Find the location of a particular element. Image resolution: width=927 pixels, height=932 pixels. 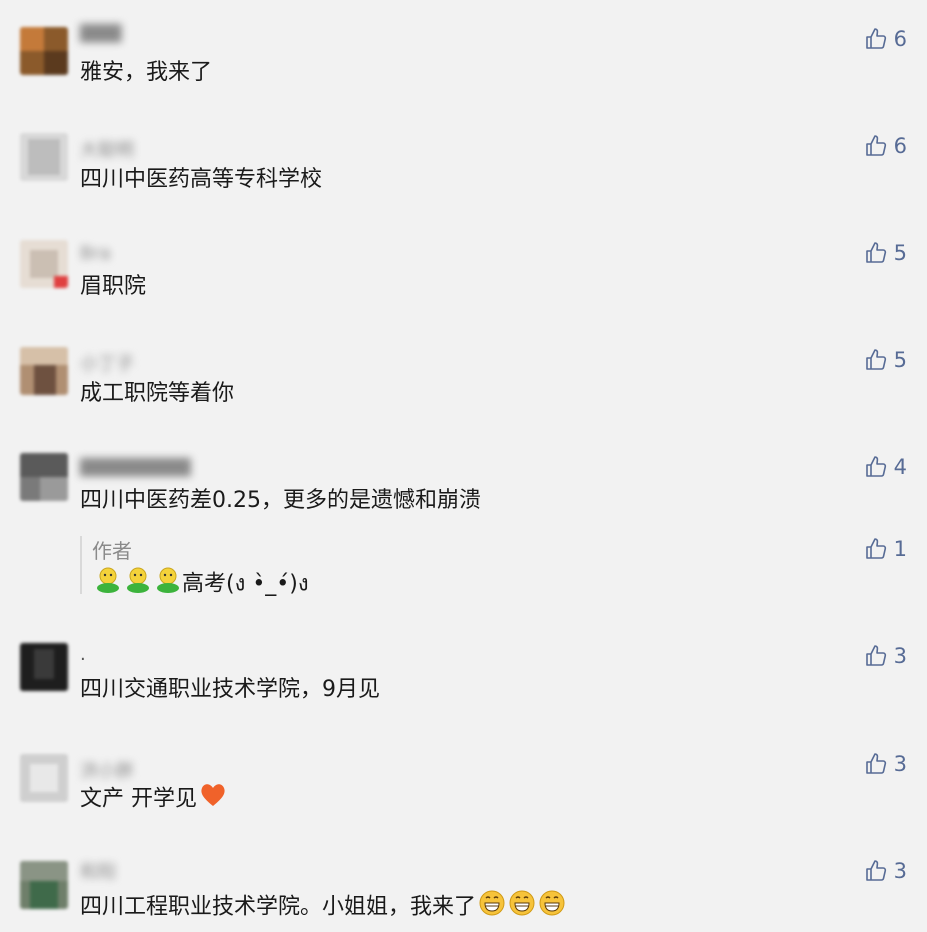

comment-text: 四川中医药高等专科学校 is located at coordinates (201, 179).